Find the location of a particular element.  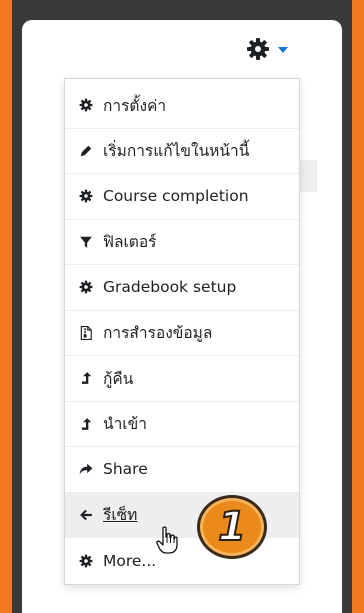

menu-item-settings: การตั้งค่า is located at coordinates (182, 106).